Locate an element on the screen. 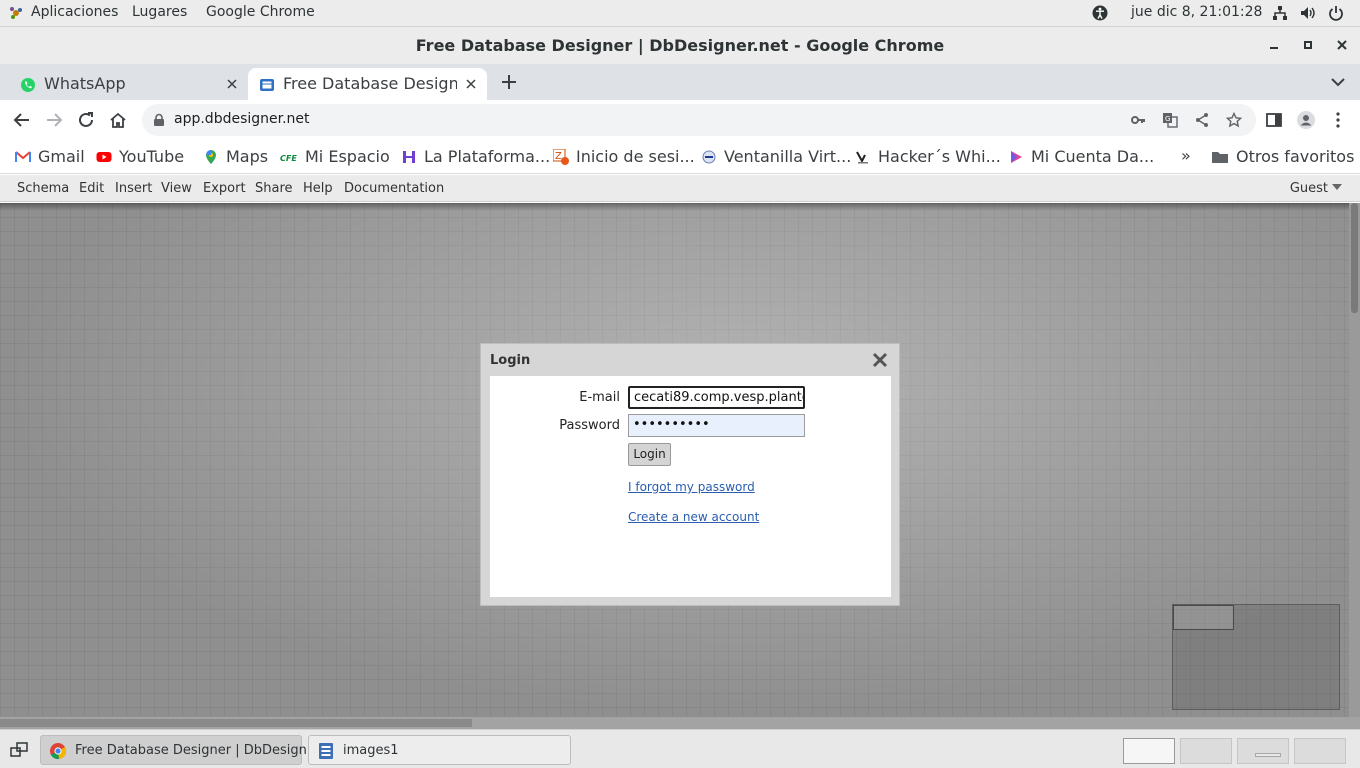 This screenshot has height=768, width=1360. task-label: images1 is located at coordinates (371, 750).